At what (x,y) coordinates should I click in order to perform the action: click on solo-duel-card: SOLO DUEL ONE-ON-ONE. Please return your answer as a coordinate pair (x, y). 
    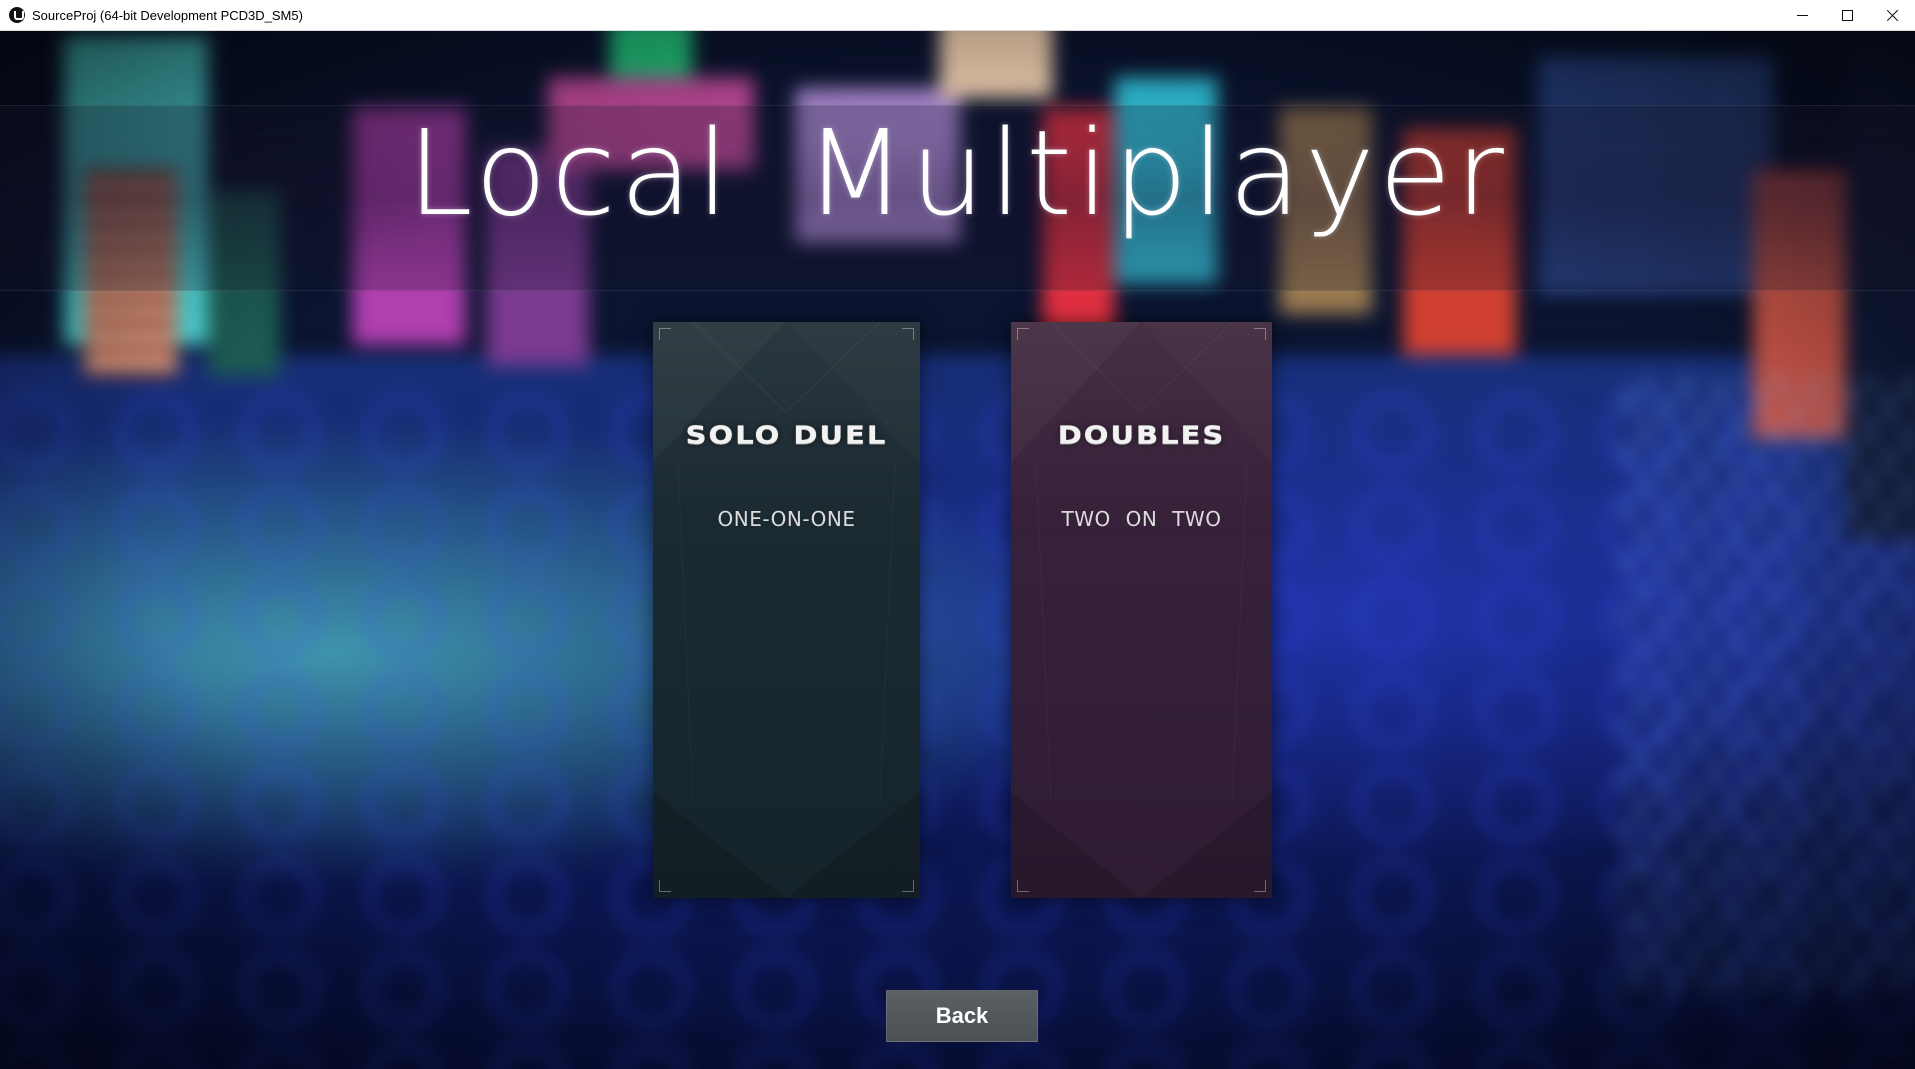
    Looking at the image, I should click on (786, 610).